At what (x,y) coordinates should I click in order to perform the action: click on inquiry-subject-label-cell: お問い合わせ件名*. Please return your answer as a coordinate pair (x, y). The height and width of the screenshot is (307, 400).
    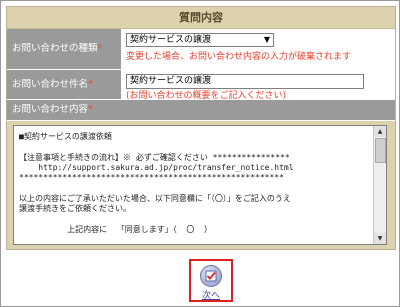
    Looking at the image, I should click on (64, 84).